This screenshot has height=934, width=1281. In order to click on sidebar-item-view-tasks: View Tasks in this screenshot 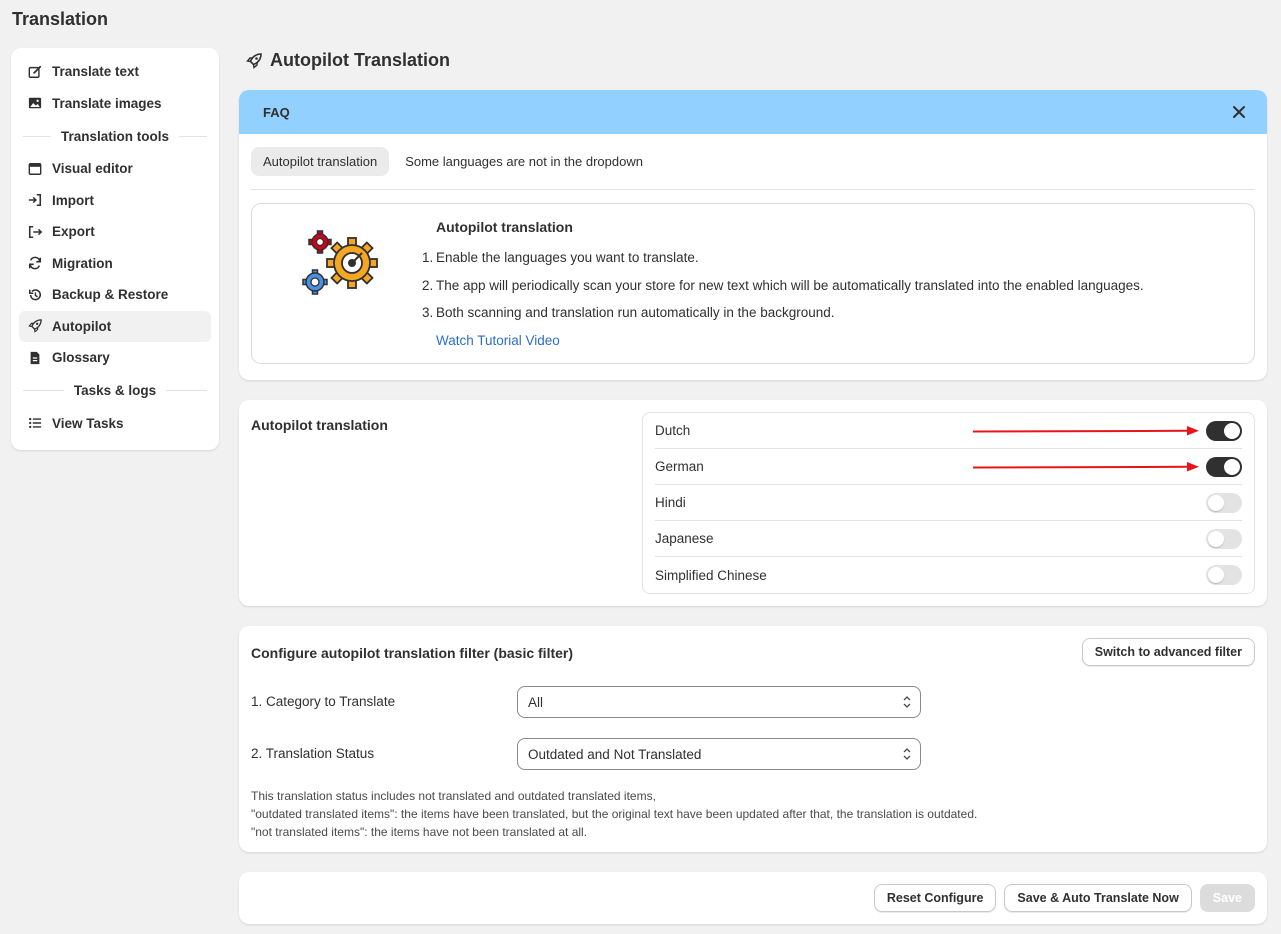, I will do `click(115, 424)`.